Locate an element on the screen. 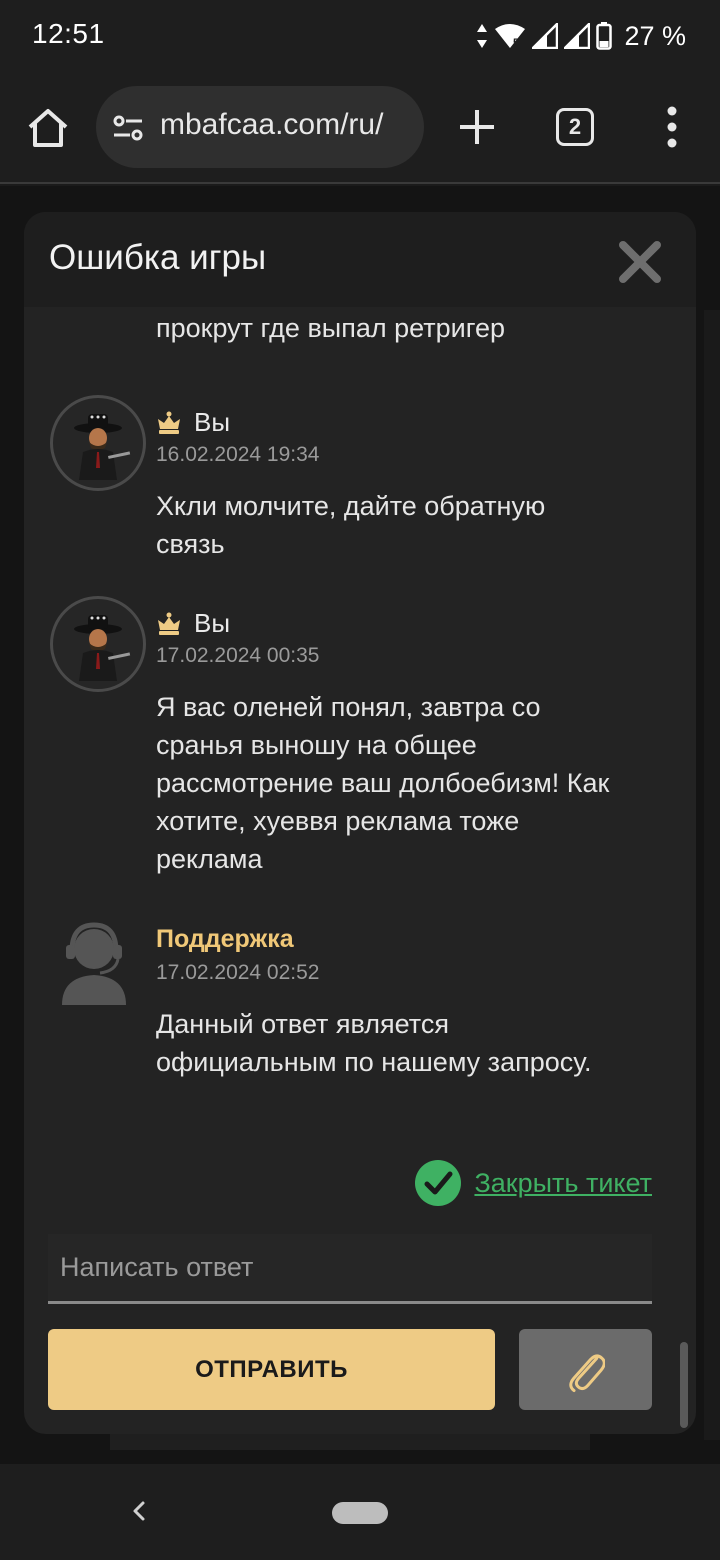 Image resolution: width=720 pixels, height=1560 pixels. check-circle-icon is located at coordinates (438, 1183).